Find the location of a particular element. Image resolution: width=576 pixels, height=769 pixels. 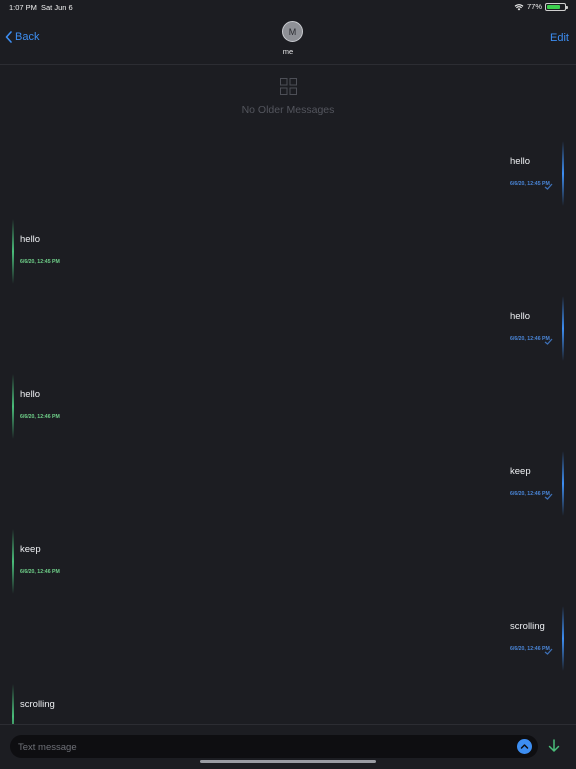

status-right: 77% is located at coordinates (541, 6).